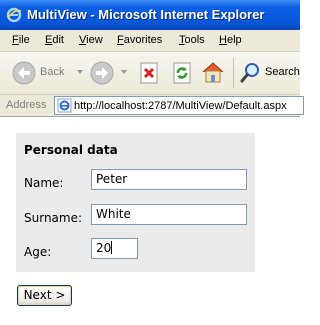 The width and height of the screenshot is (320, 325). Describe the element at coordinates (233, 73) in the screenshot. I see `toolbar-separator` at that location.